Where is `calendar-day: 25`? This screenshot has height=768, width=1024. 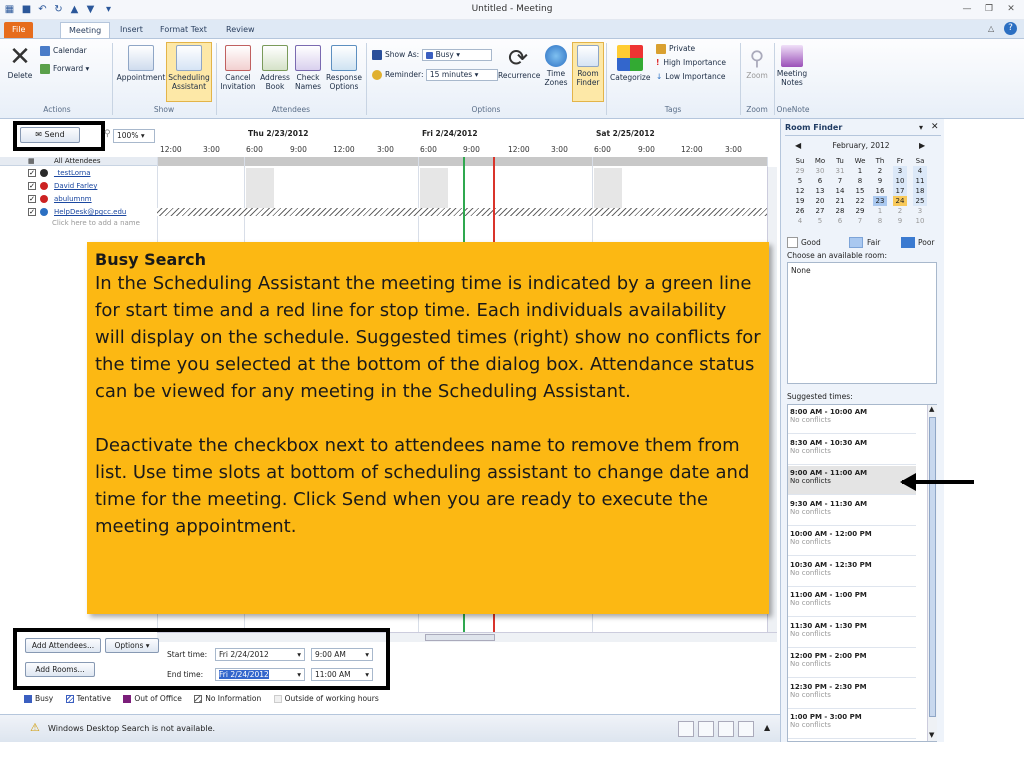
calendar-day: 25 is located at coordinates (920, 201).